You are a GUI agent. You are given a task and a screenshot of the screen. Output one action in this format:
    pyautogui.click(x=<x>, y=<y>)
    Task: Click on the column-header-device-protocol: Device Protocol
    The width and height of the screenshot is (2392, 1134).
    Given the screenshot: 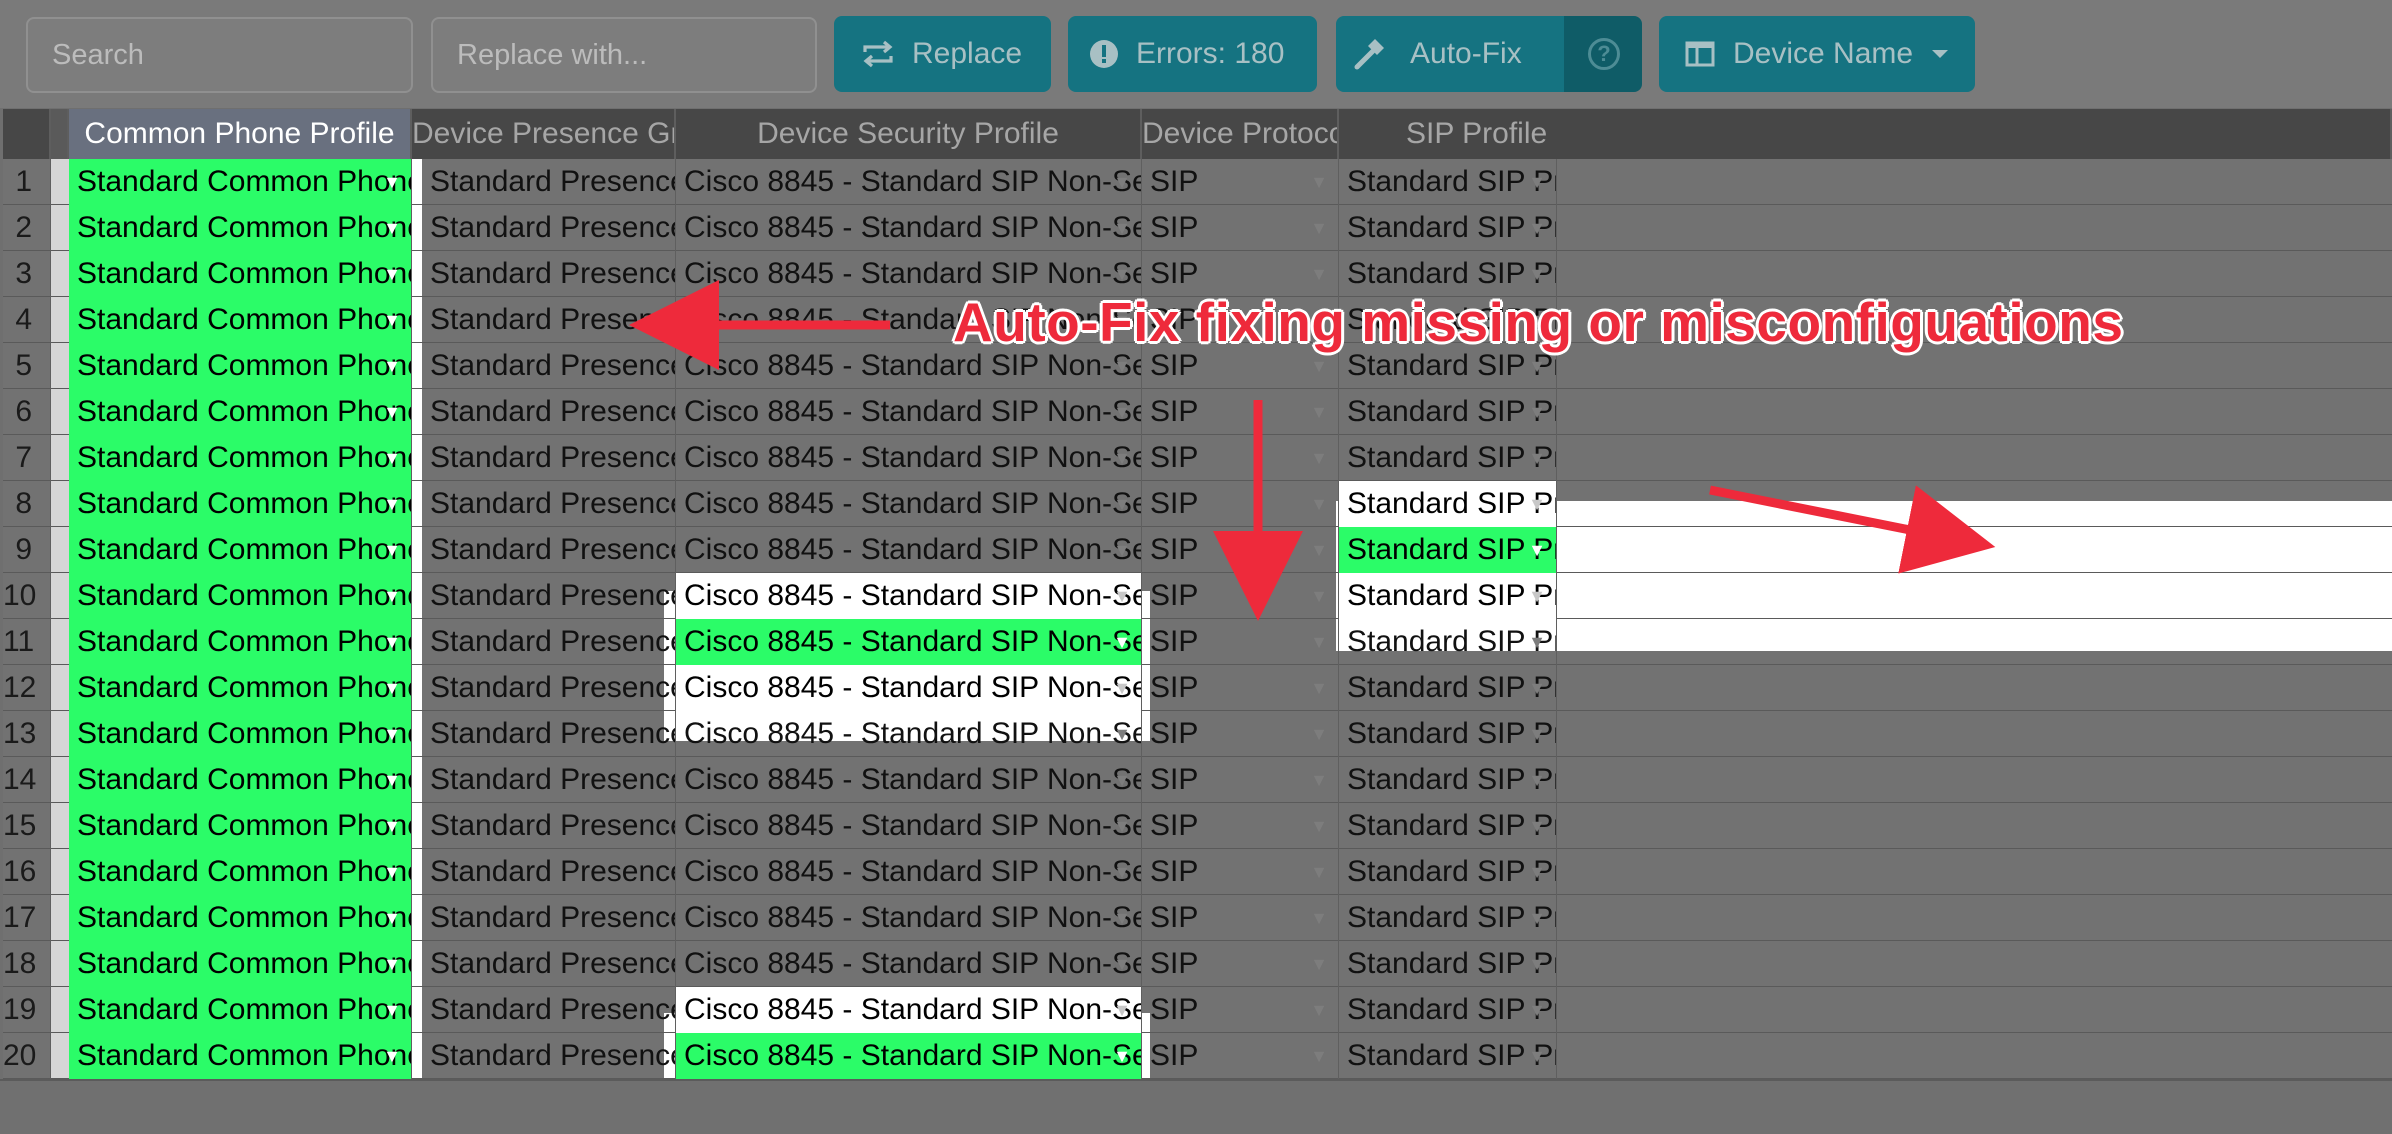 What is the action you would take?
    pyautogui.click(x=1240, y=134)
    